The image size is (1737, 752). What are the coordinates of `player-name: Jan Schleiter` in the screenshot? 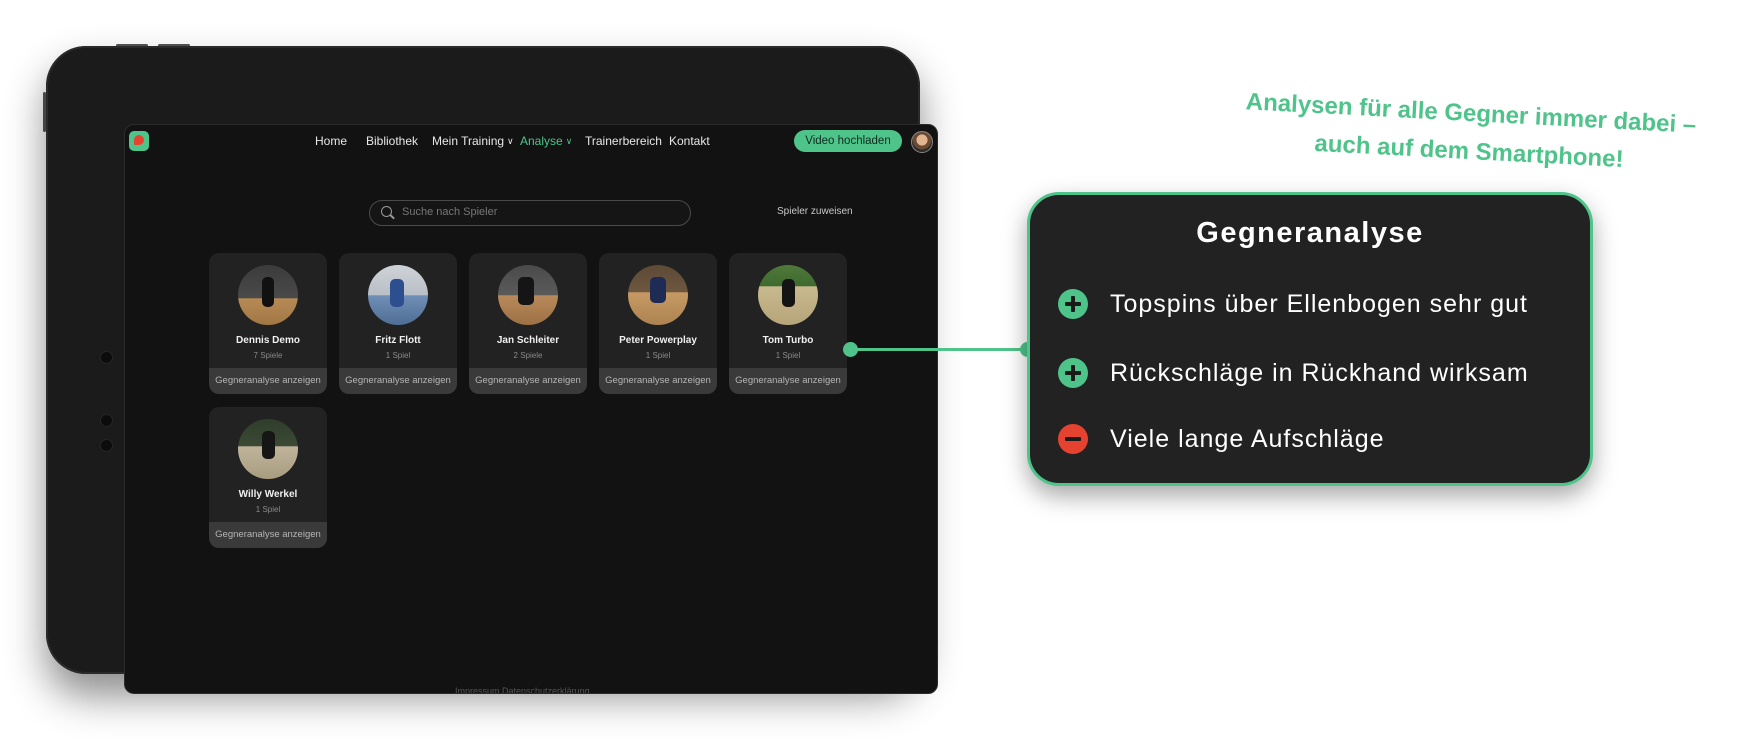 It's located at (528, 340).